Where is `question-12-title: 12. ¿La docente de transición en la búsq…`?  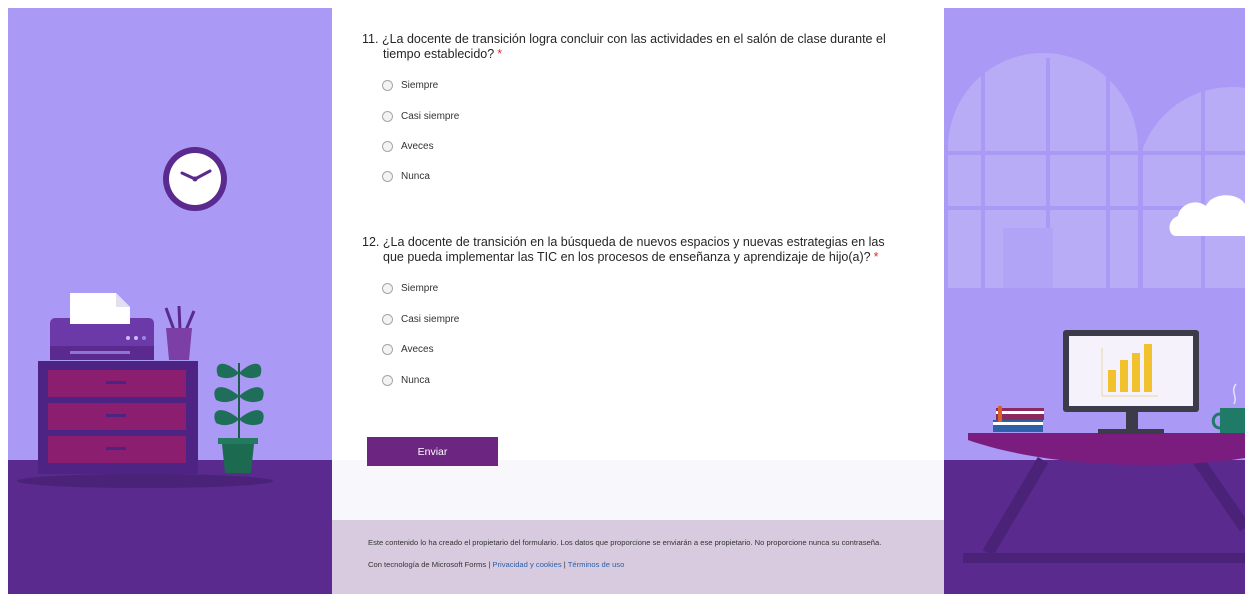 question-12-title: 12. ¿La docente de transición en la búsq… is located at coordinates (632, 250).